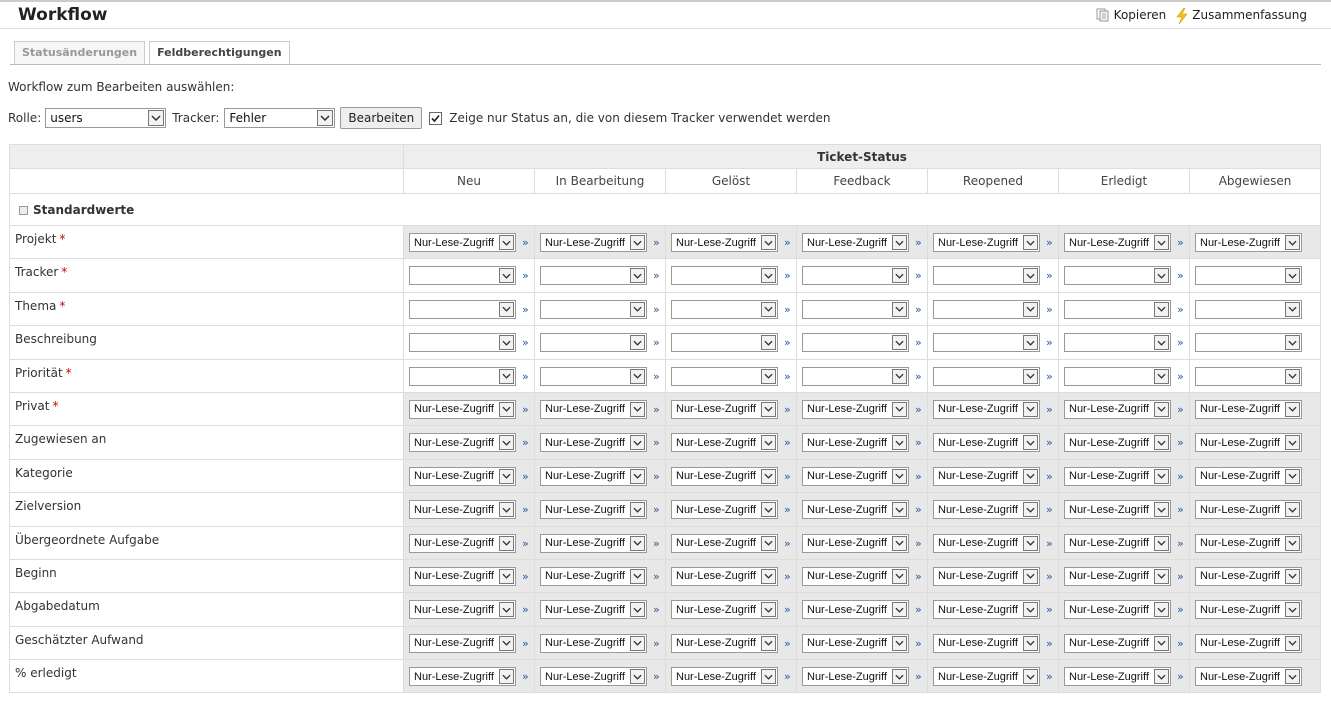 Image resolution: width=1331 pixels, height=709 pixels. What do you see at coordinates (436, 118) in the screenshot?
I see `only-used-statuses-checkbox` at bounding box center [436, 118].